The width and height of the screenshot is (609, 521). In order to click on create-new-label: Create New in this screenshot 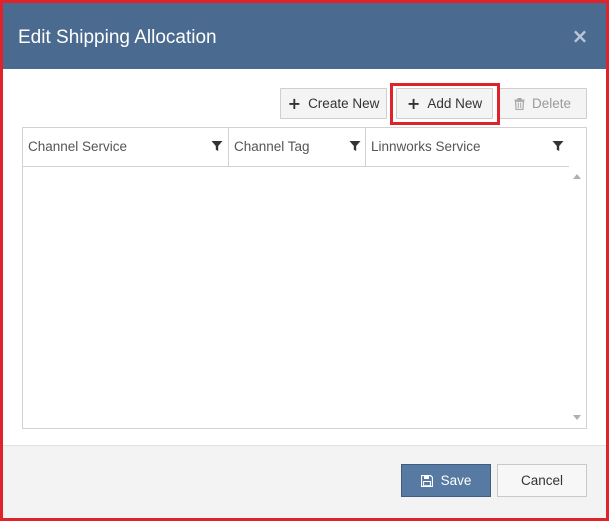, I will do `click(344, 103)`.